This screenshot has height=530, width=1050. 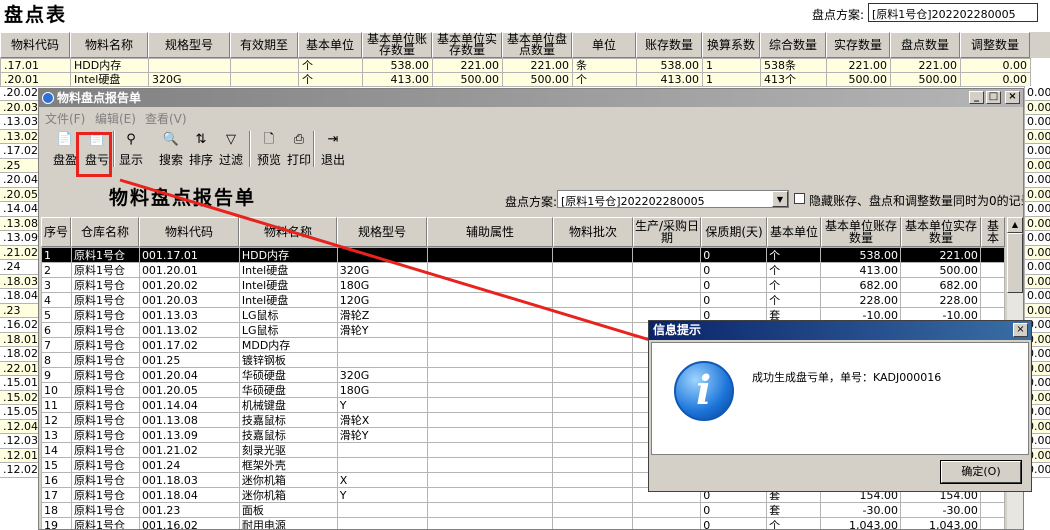 What do you see at coordinates (20, 107) in the screenshot?
I see `sheet-code-cell: .20.03` at bounding box center [20, 107].